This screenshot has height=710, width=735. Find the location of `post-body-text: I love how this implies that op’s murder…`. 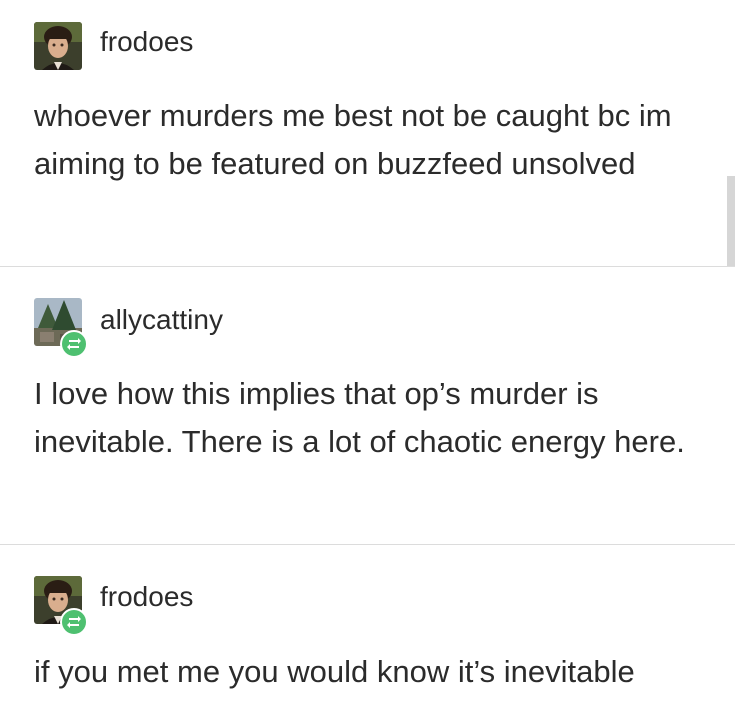

post-body-text: I love how this implies that op’s murder… is located at coordinates (359, 417).